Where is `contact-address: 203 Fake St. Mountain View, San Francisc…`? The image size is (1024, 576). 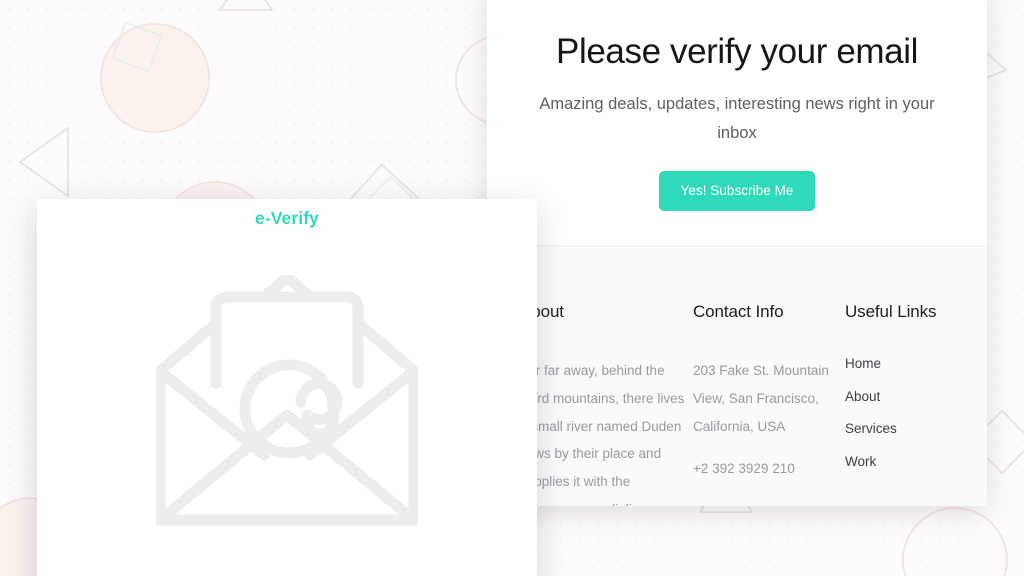 contact-address: 203 Fake St. Mountain View, San Francisc… is located at coordinates (761, 398).